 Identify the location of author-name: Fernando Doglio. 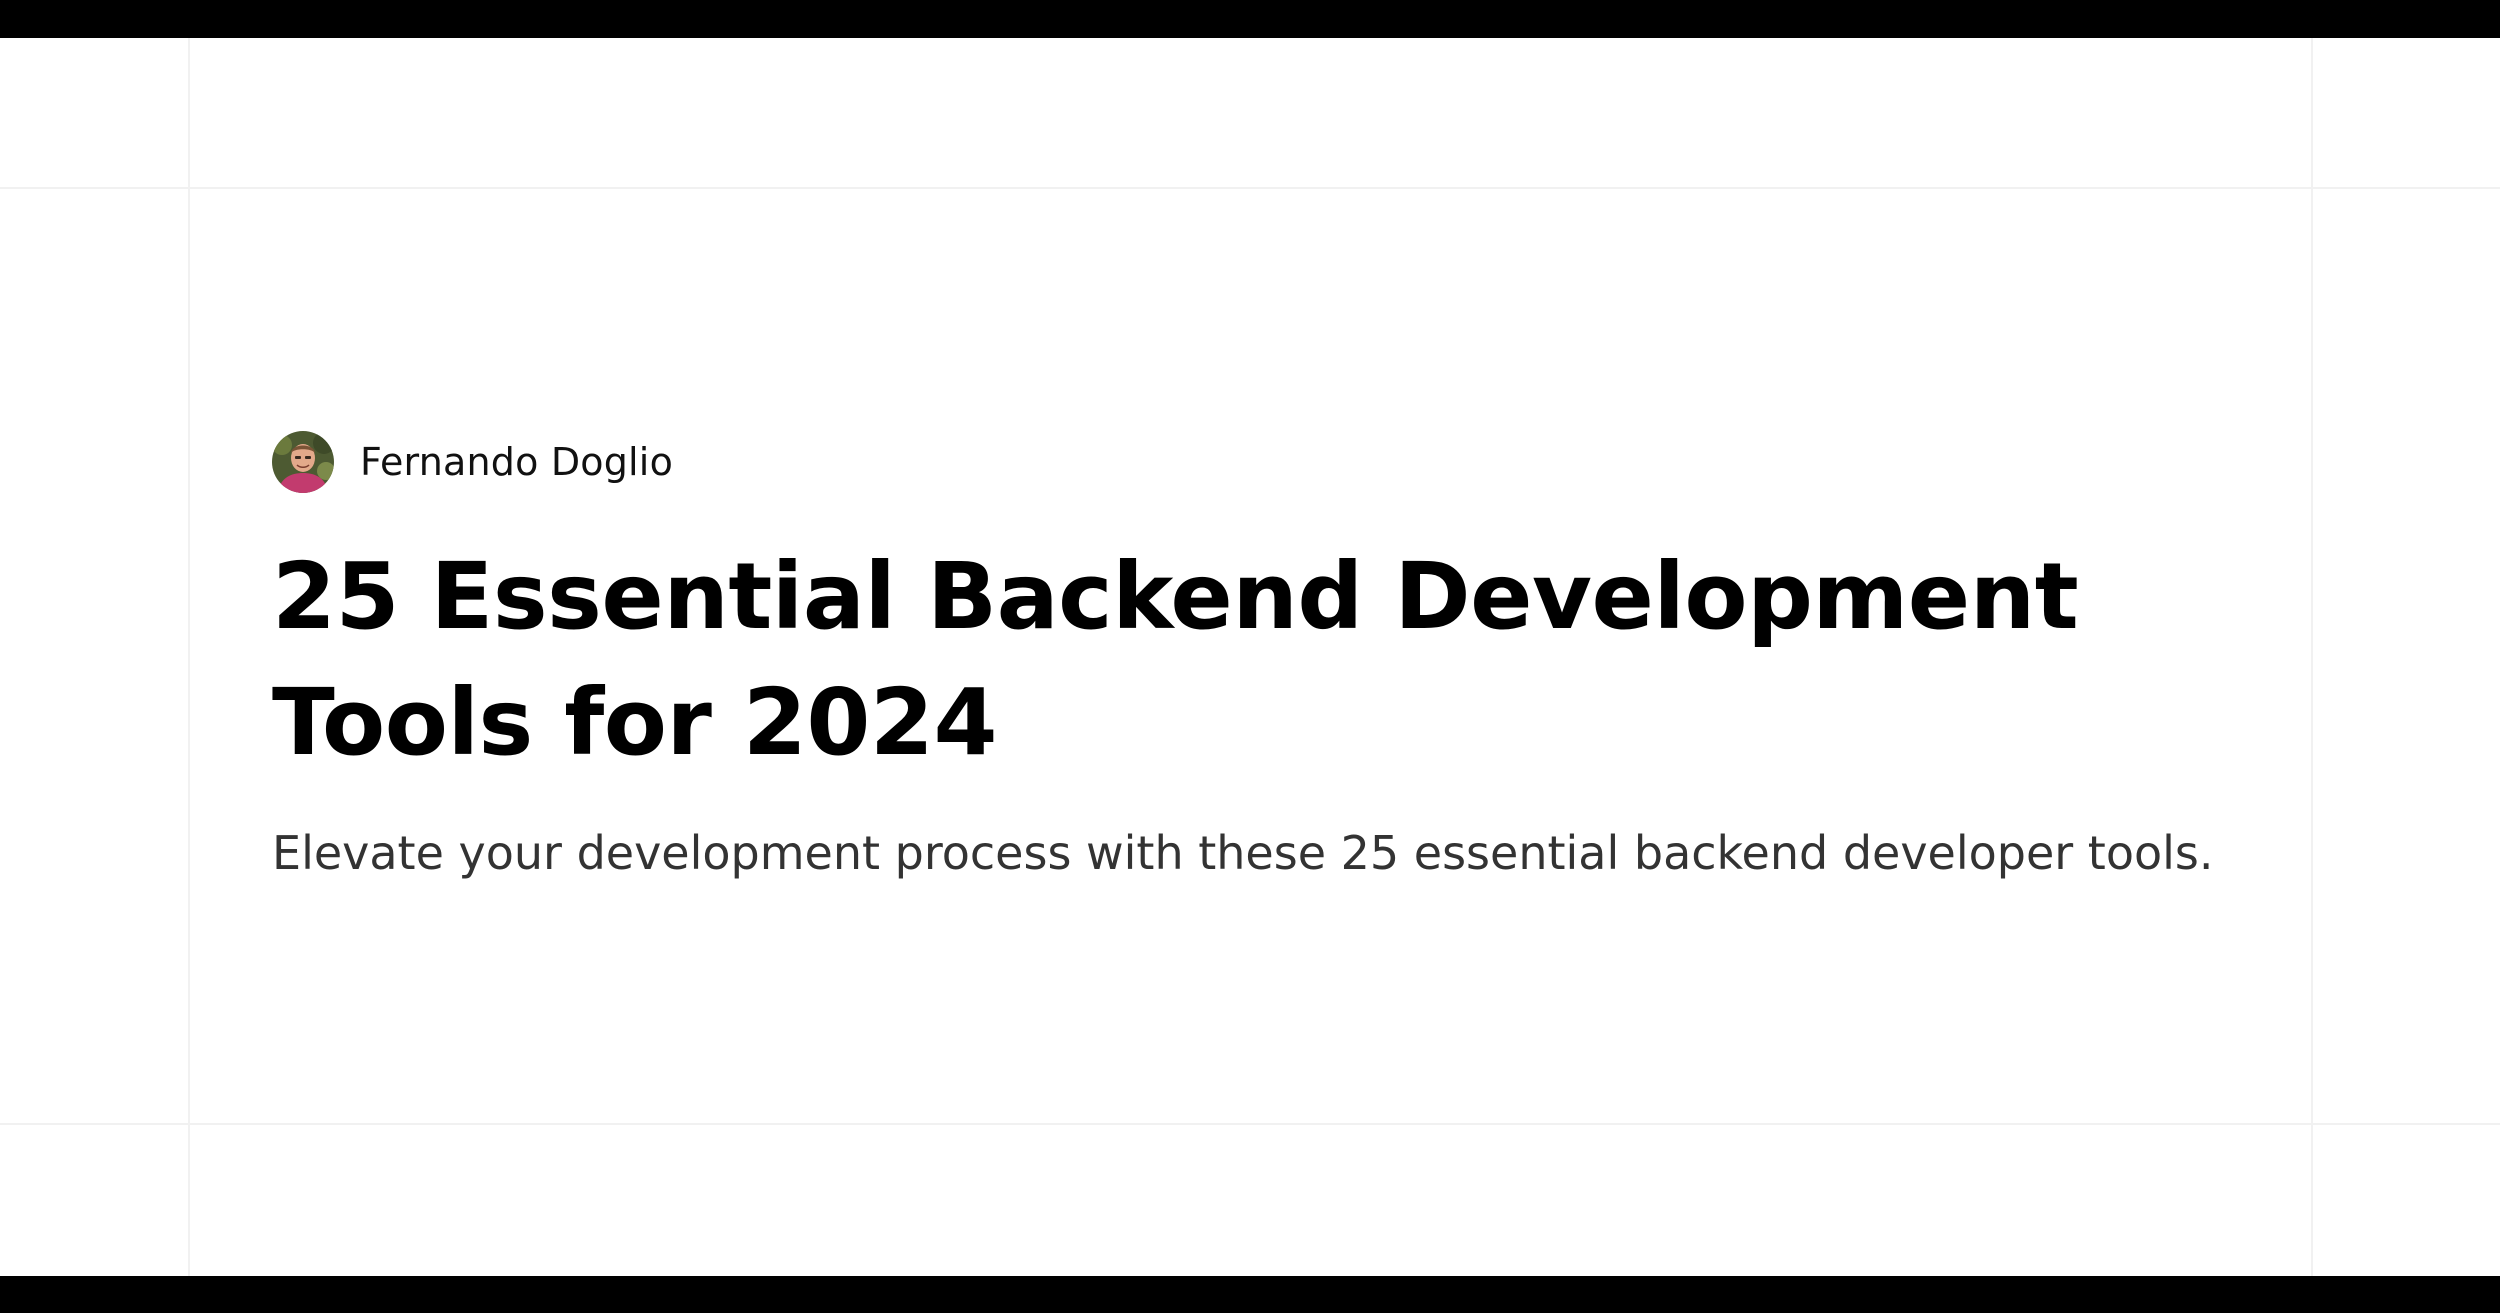
(516, 462).